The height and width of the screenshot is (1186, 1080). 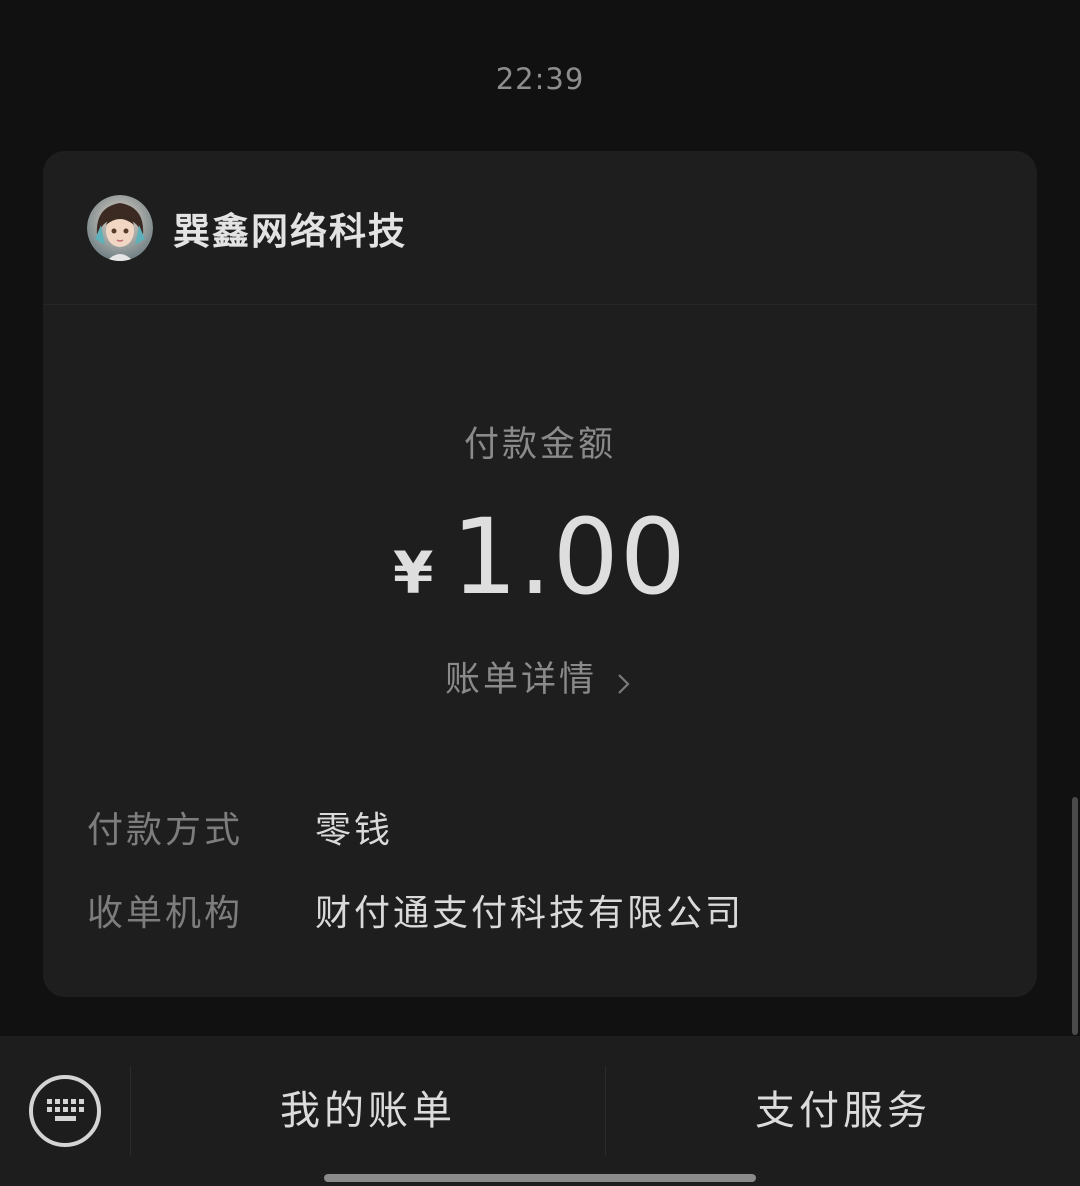 I want to click on amount-label: 付款金额, so click(x=539, y=445).